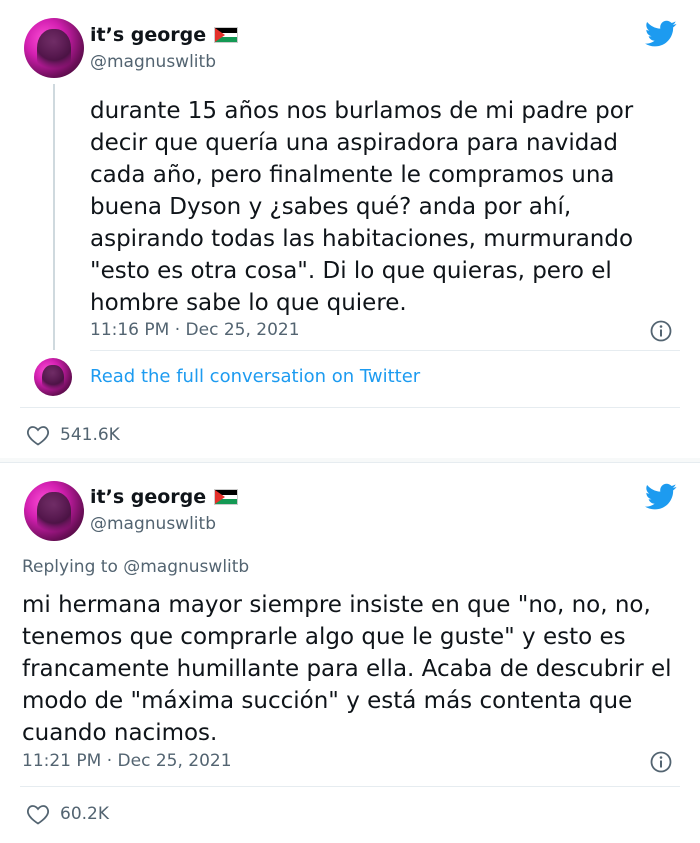 The width and height of the screenshot is (700, 843). Describe the element at coordinates (195, 330) in the screenshot. I see `tweet-timestamp: 11:16 PM · Dec 25, 2021` at that location.